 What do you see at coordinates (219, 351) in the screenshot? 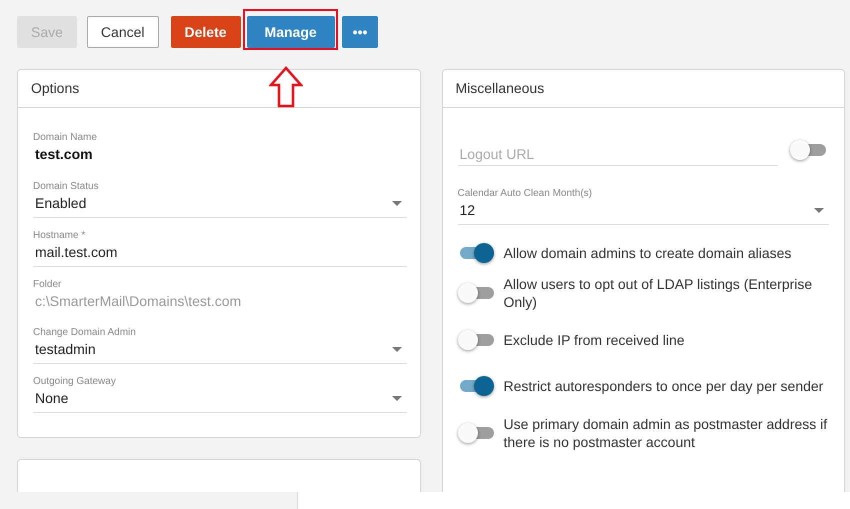
I see `dropdown: testadmin` at bounding box center [219, 351].